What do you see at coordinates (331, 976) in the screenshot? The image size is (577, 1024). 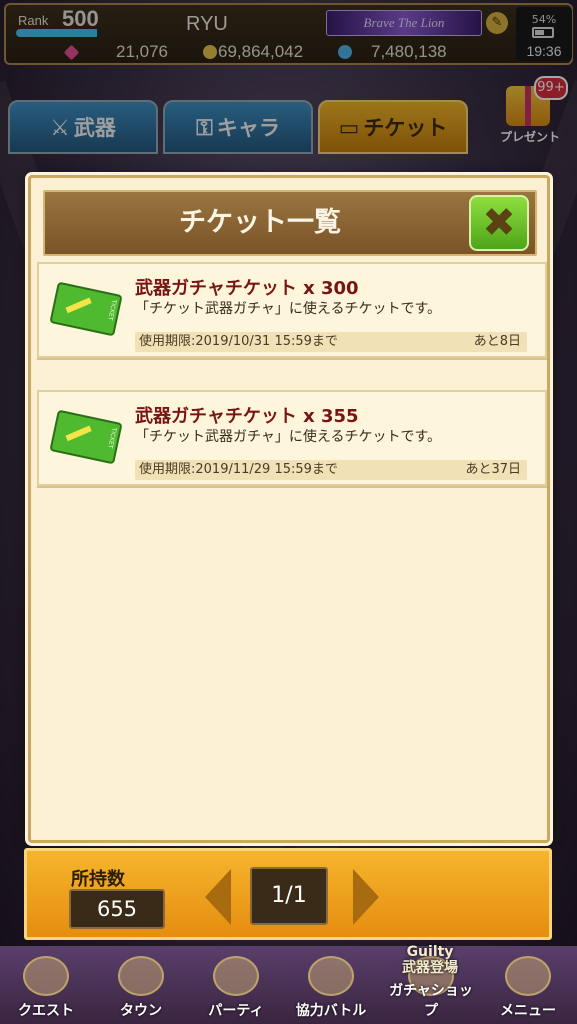 I see `coop-battle-icon` at bounding box center [331, 976].